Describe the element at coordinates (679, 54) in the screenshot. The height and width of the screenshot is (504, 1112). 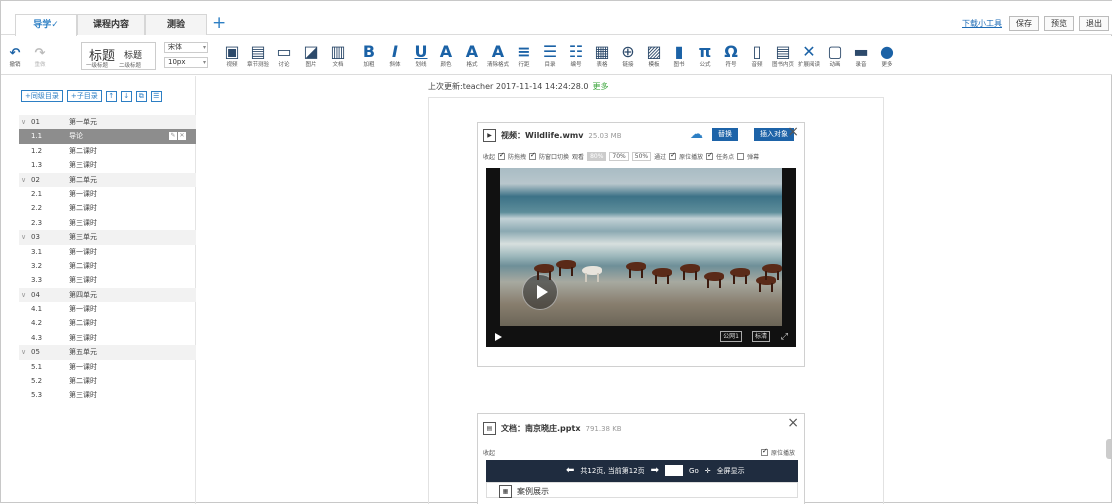
I see `tool-17: ▮ 图书` at that location.